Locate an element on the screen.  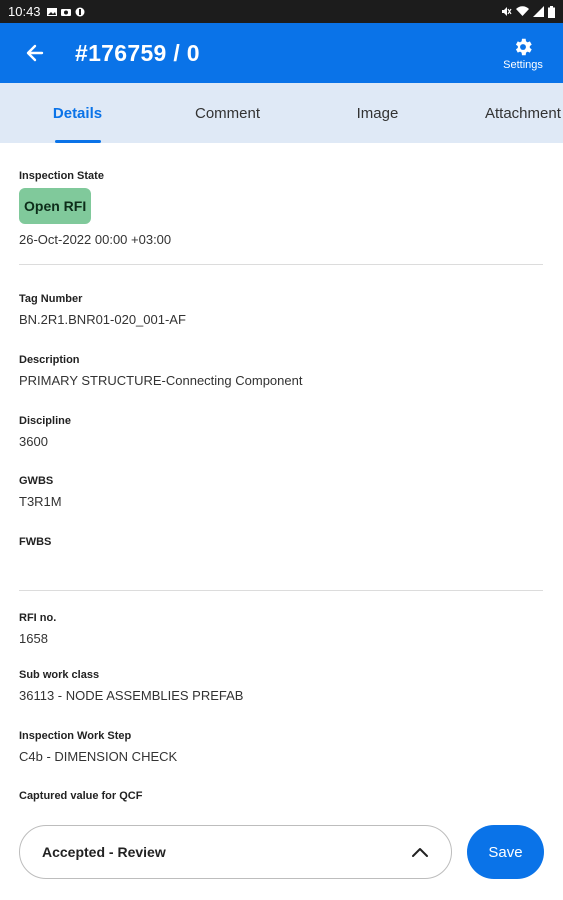
back-button is located at coordinates (35, 53).